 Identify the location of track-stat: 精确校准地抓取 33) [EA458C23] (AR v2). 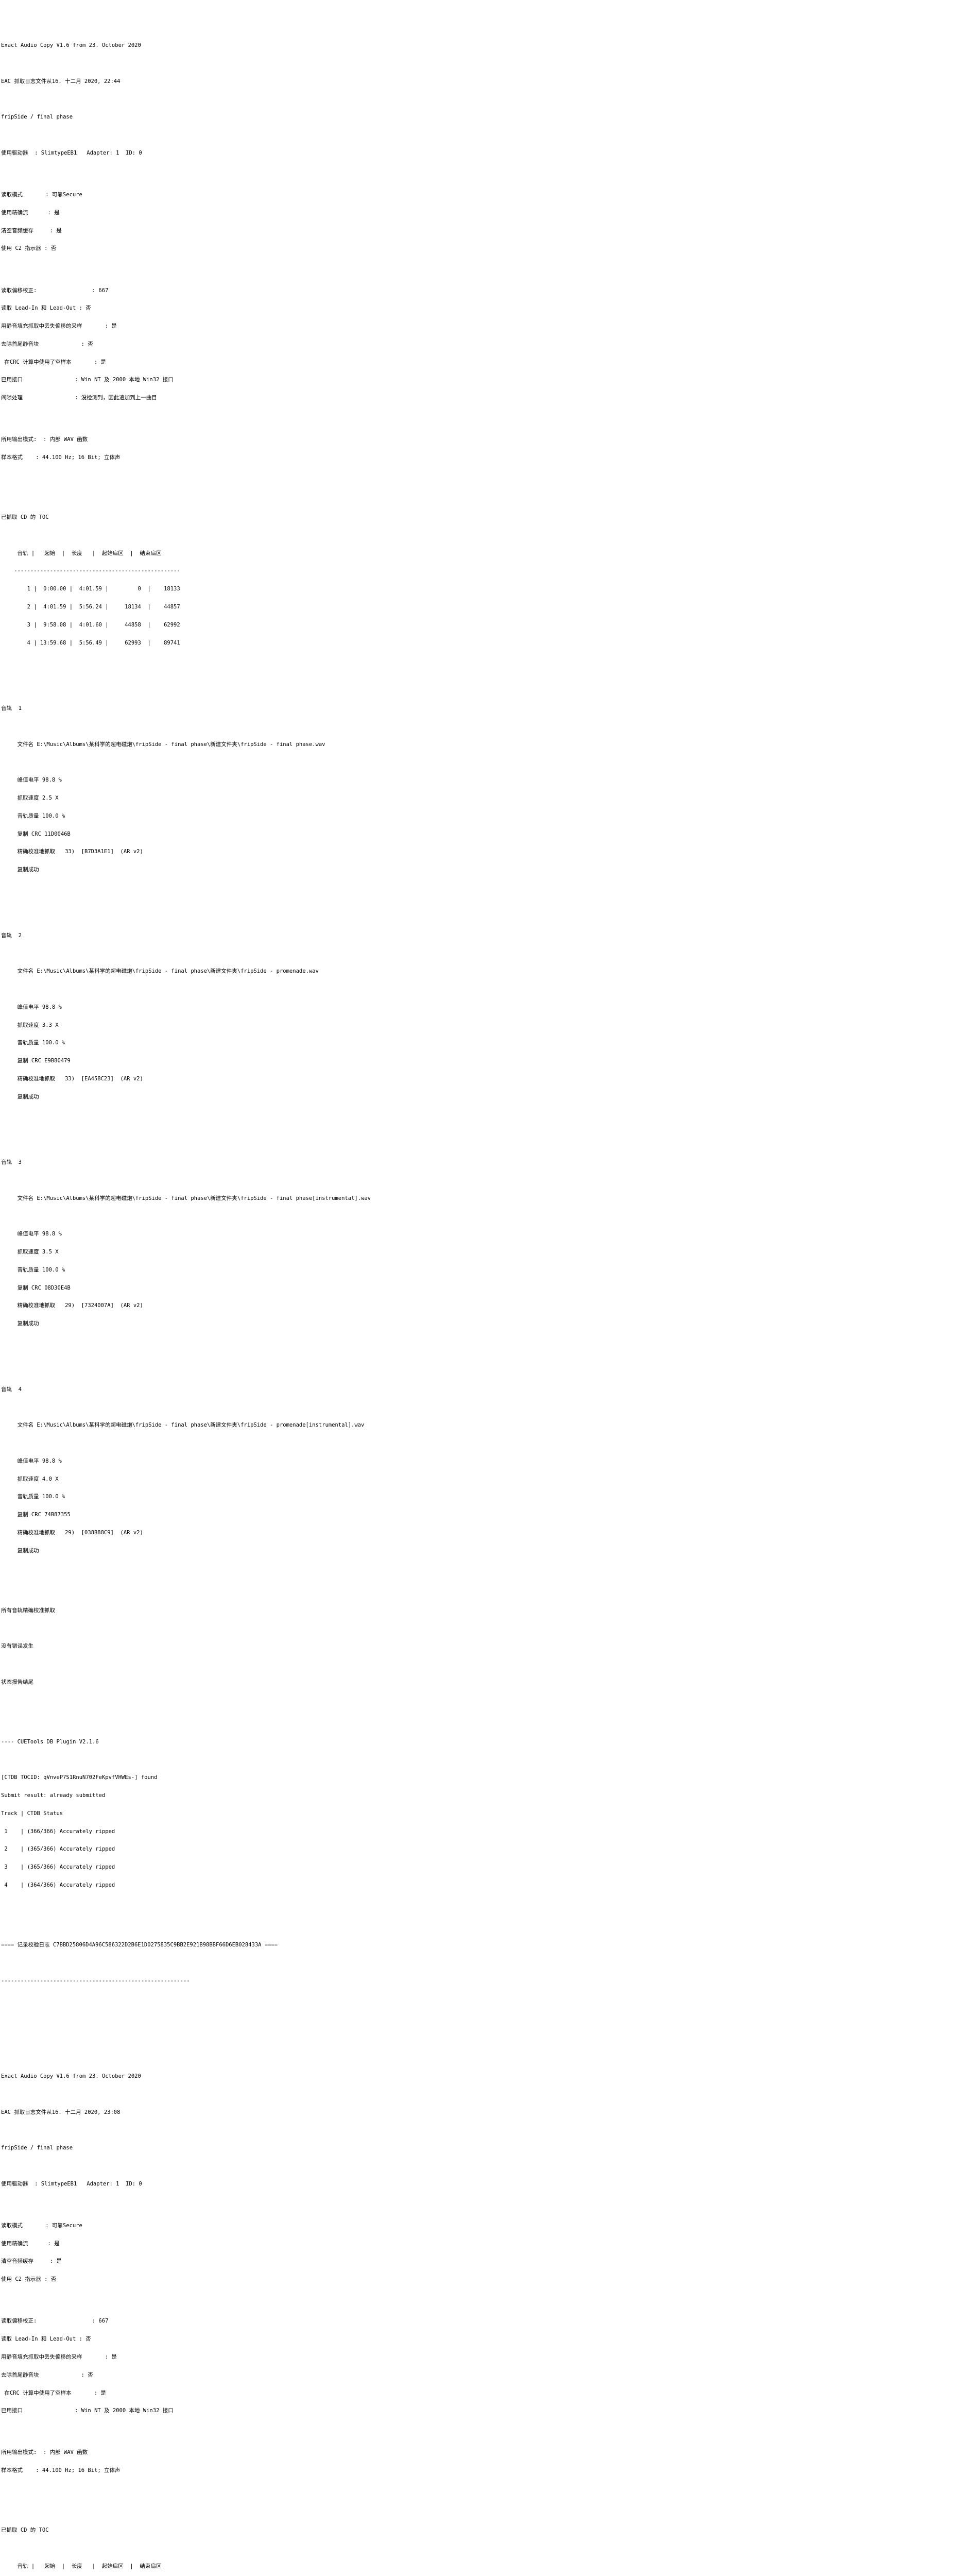
(72, 1078).